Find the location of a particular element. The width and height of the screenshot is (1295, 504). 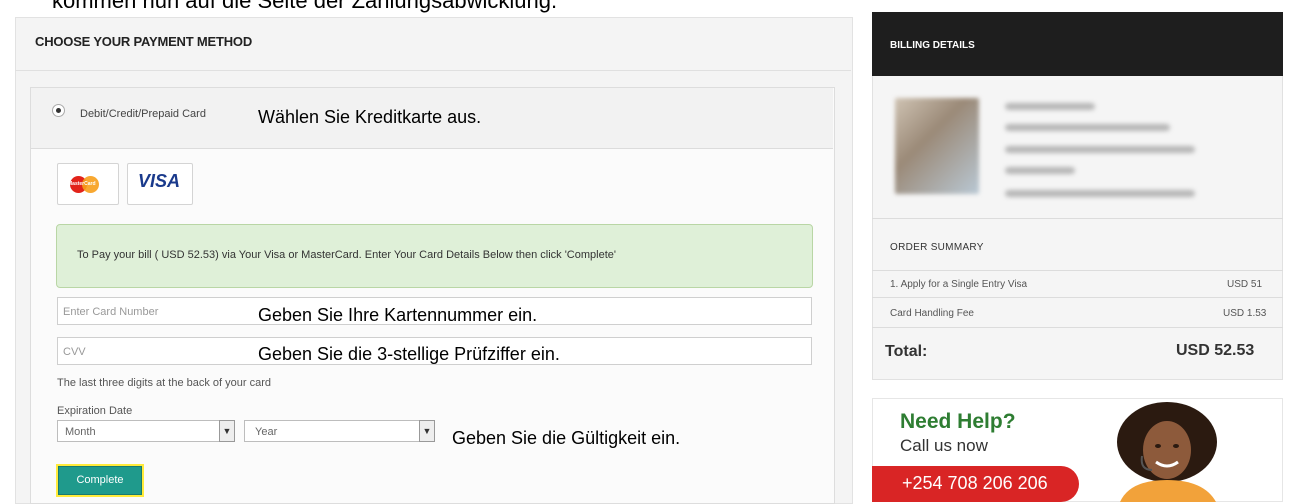

year-select: Year is located at coordinates (339, 431).